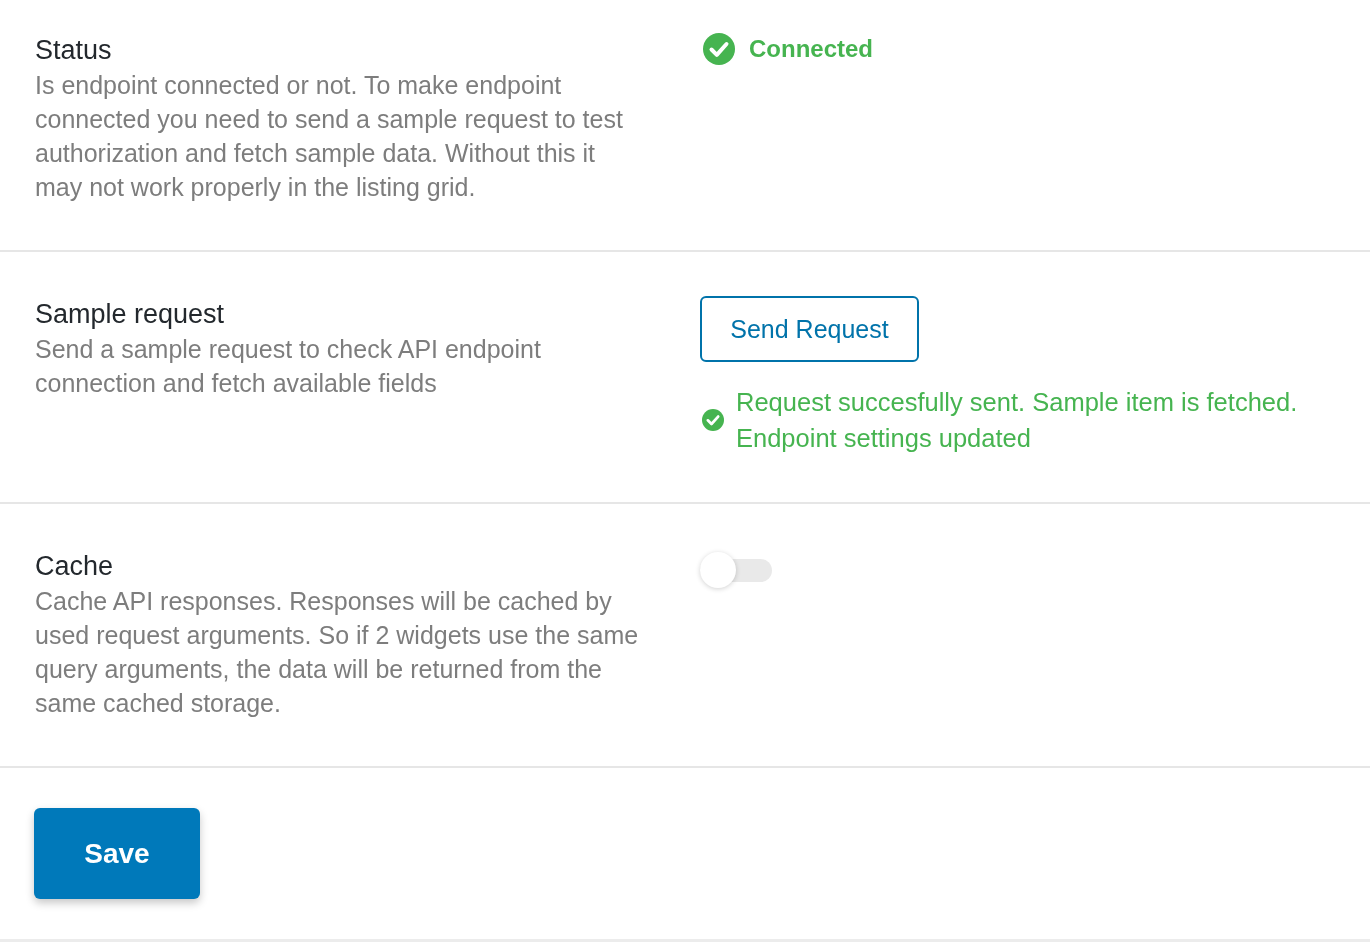 The image size is (1370, 942). I want to click on cache-toggle, so click(736, 570).